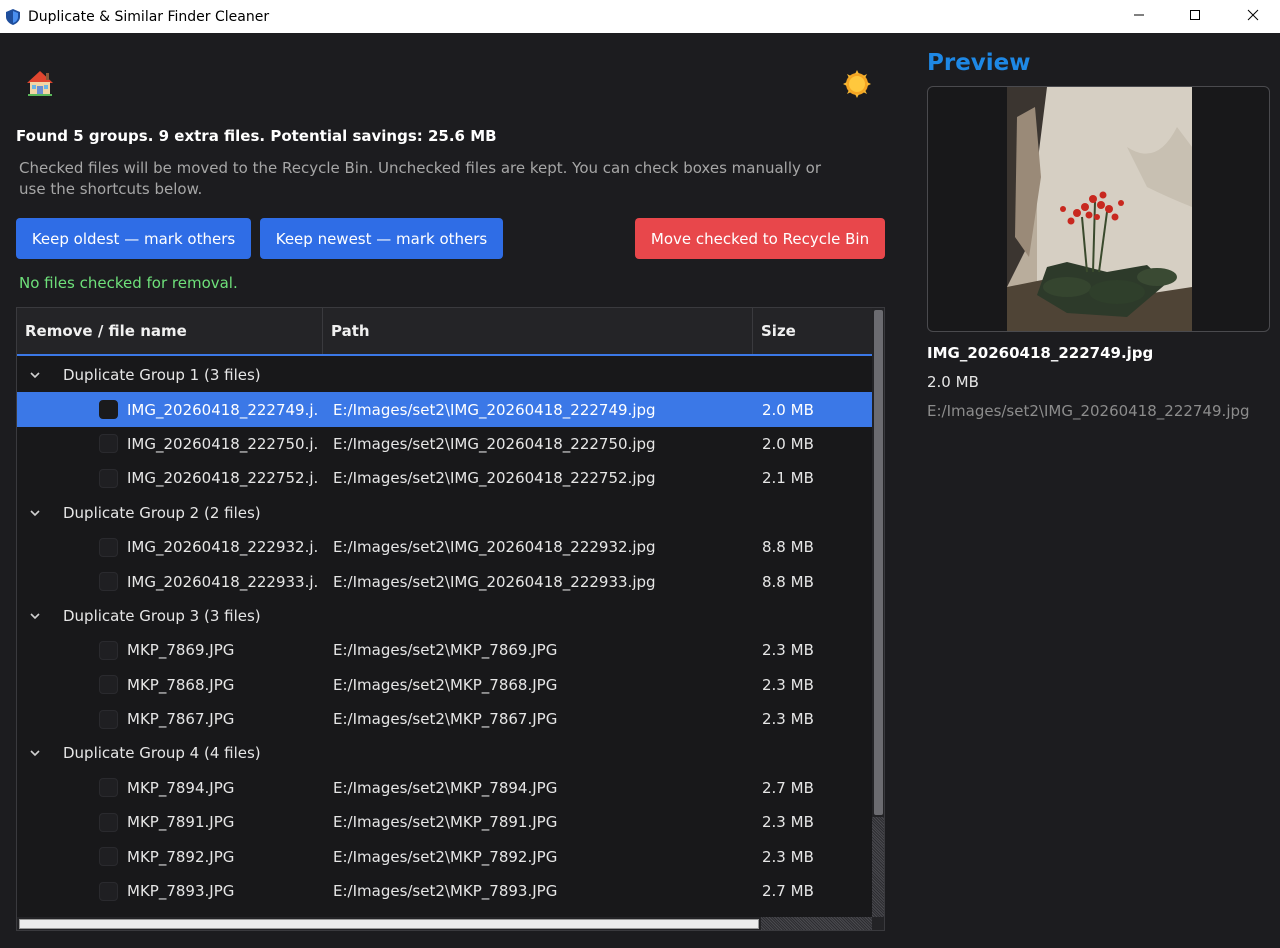  Describe the element at coordinates (181, 891) in the screenshot. I see `file-name: MKP_7893.JPG` at that location.